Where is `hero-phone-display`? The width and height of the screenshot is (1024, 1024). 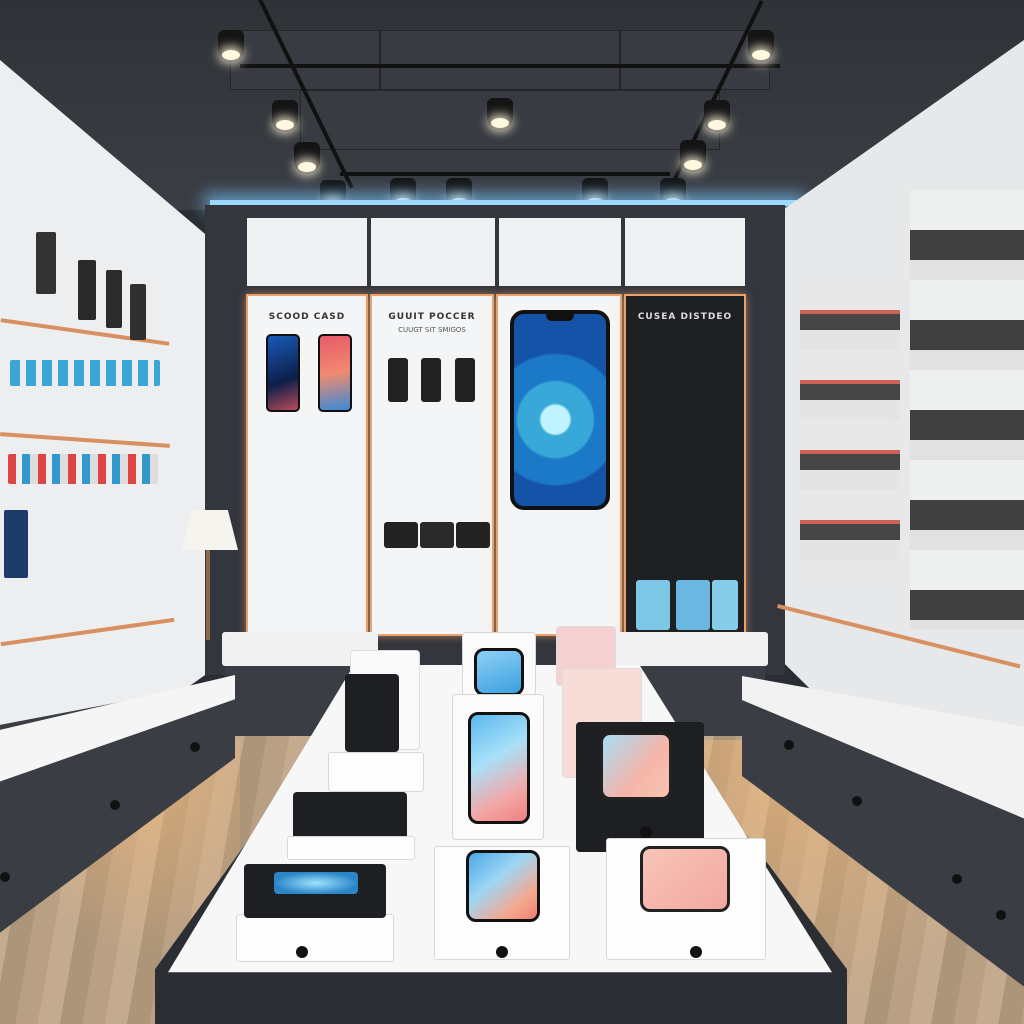 hero-phone-display is located at coordinates (560, 410).